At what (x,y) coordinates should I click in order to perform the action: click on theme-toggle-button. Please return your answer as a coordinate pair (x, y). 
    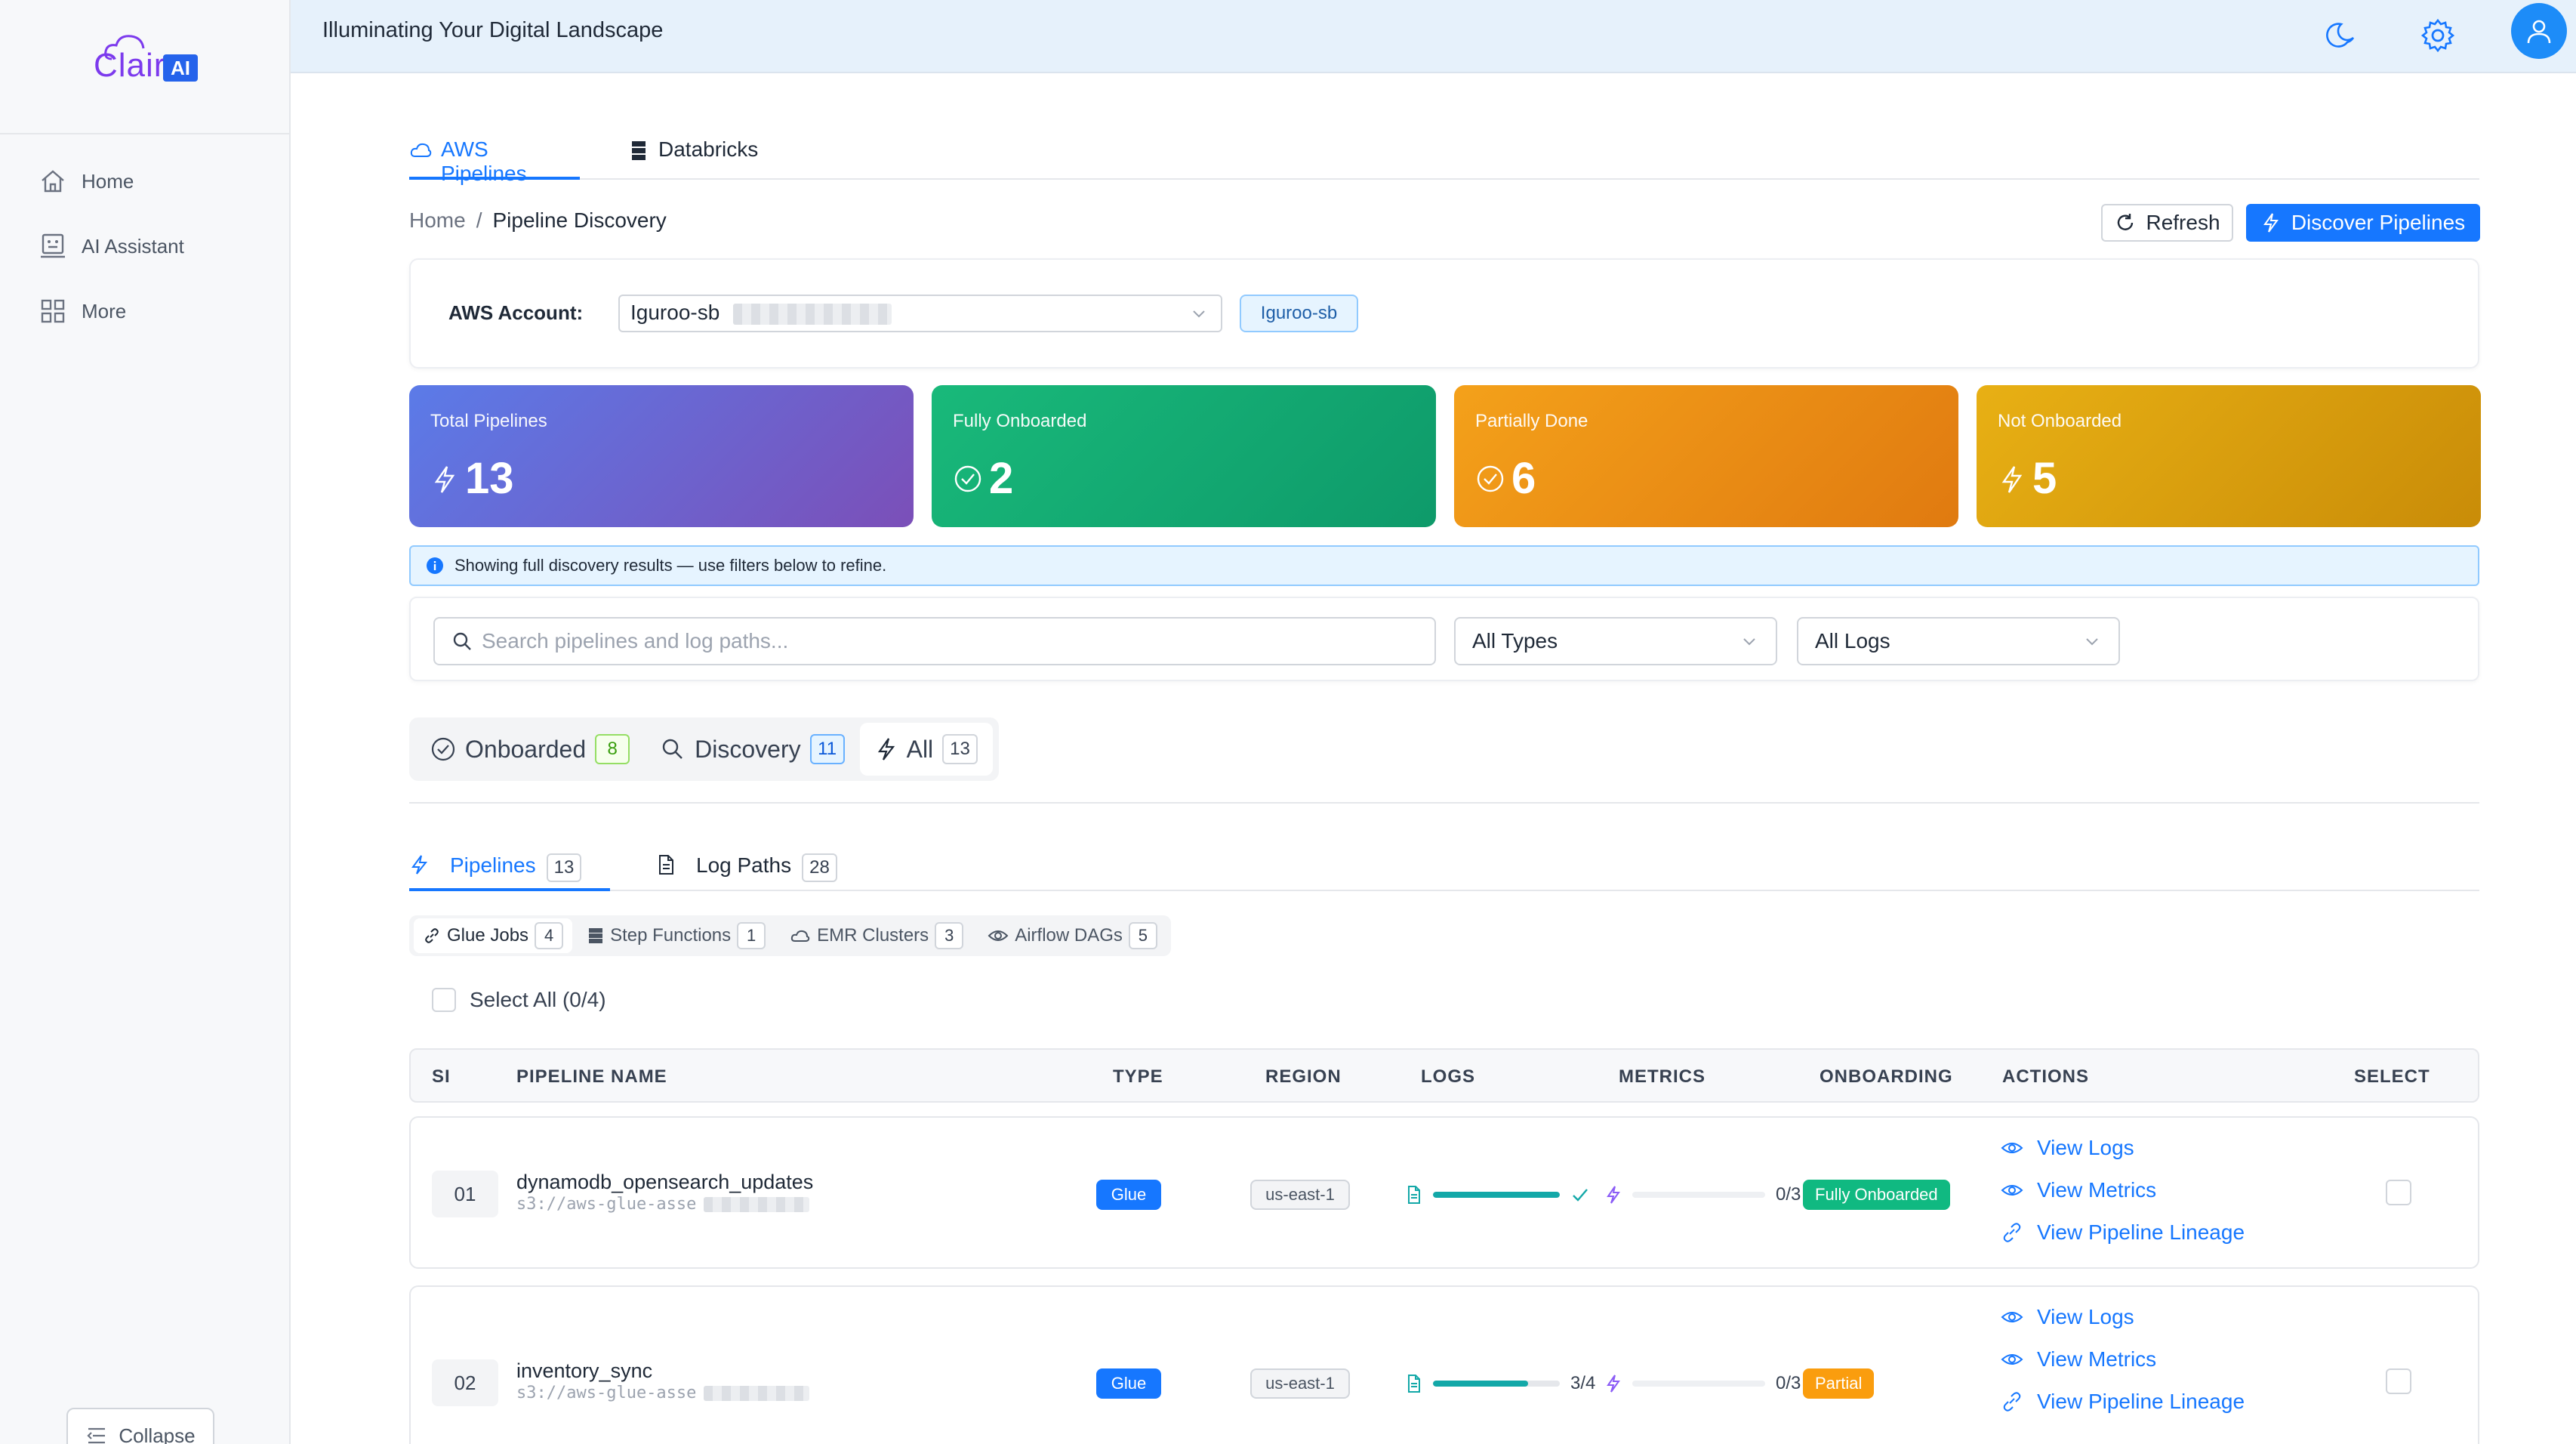
    Looking at the image, I should click on (2342, 36).